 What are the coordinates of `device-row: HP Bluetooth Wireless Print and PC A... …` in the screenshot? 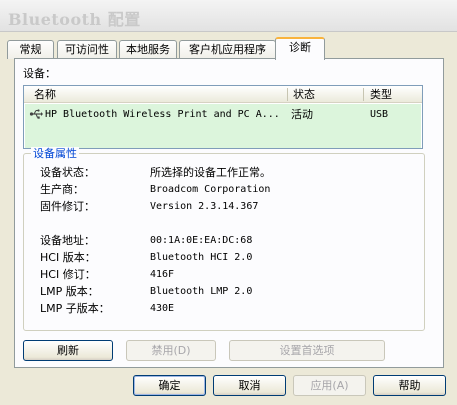 It's located at (223, 126).